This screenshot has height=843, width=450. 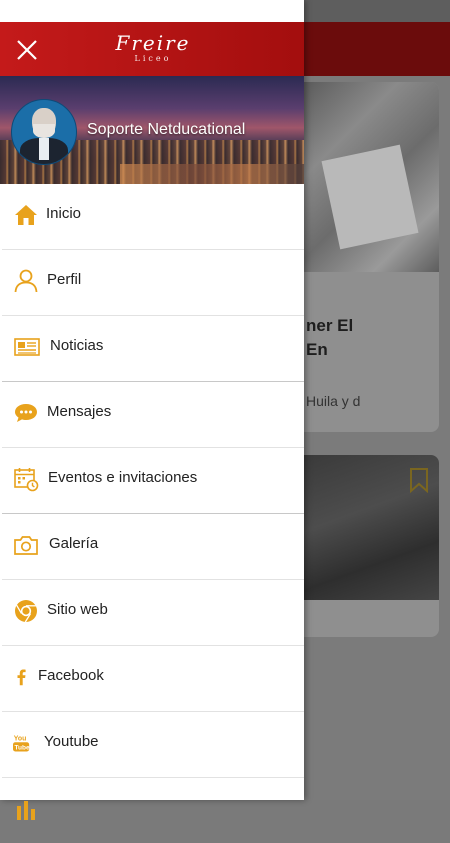 I want to click on menu-item-facebook: Facebook, so click(x=153, y=679).